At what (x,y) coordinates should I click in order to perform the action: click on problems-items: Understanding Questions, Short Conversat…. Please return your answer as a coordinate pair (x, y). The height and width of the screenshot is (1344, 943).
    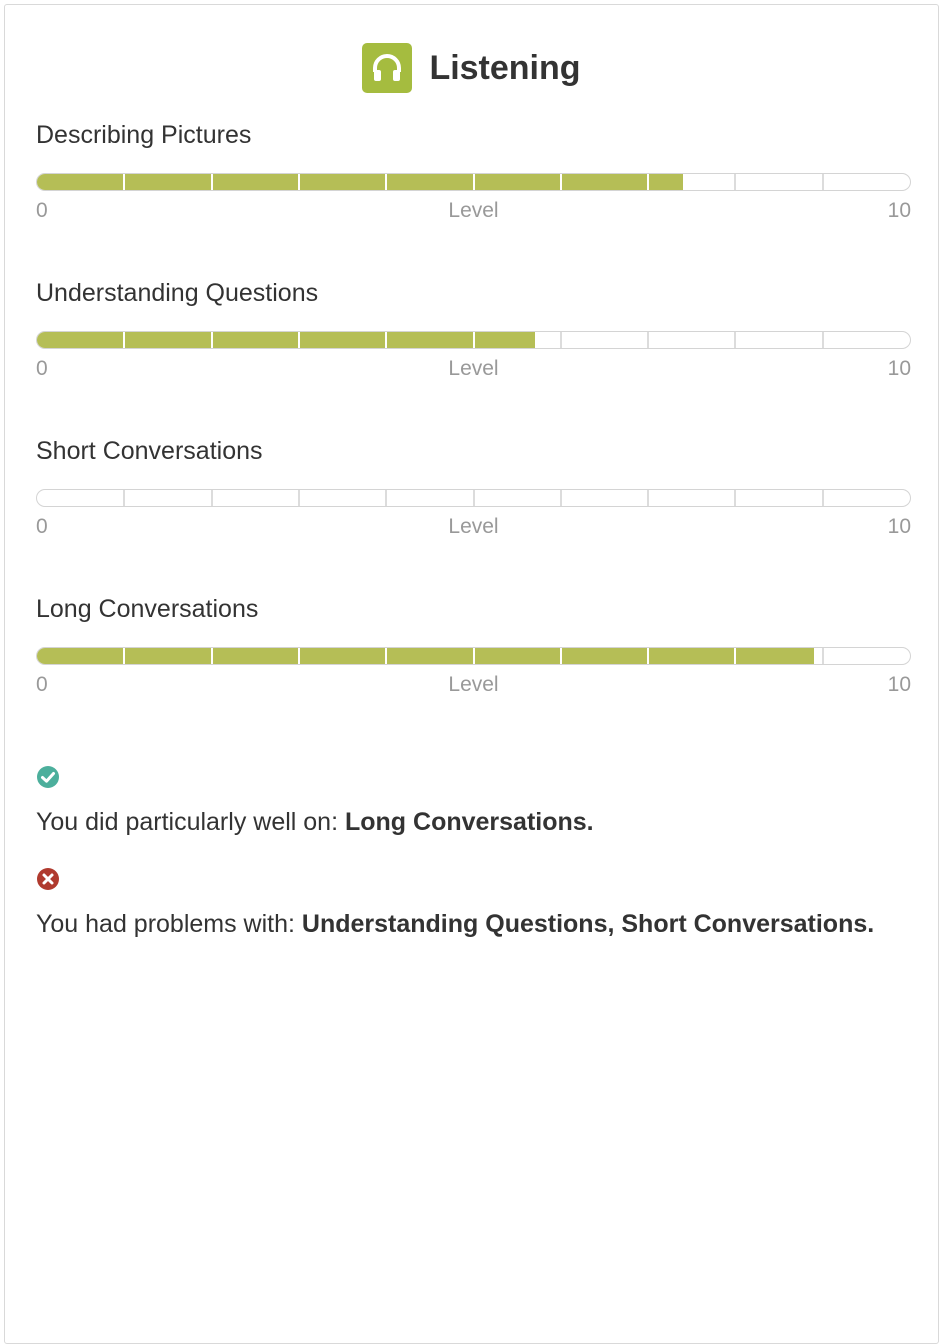
    Looking at the image, I should click on (588, 924).